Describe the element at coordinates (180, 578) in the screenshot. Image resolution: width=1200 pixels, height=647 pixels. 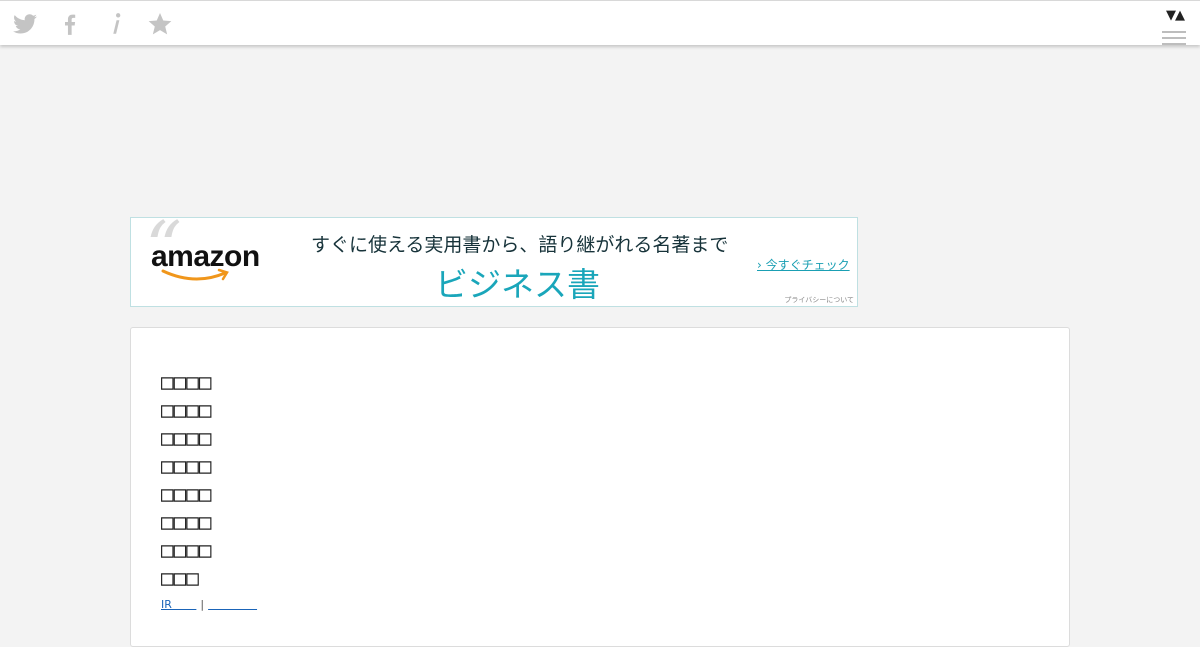
I see `content-line: □□□` at that location.